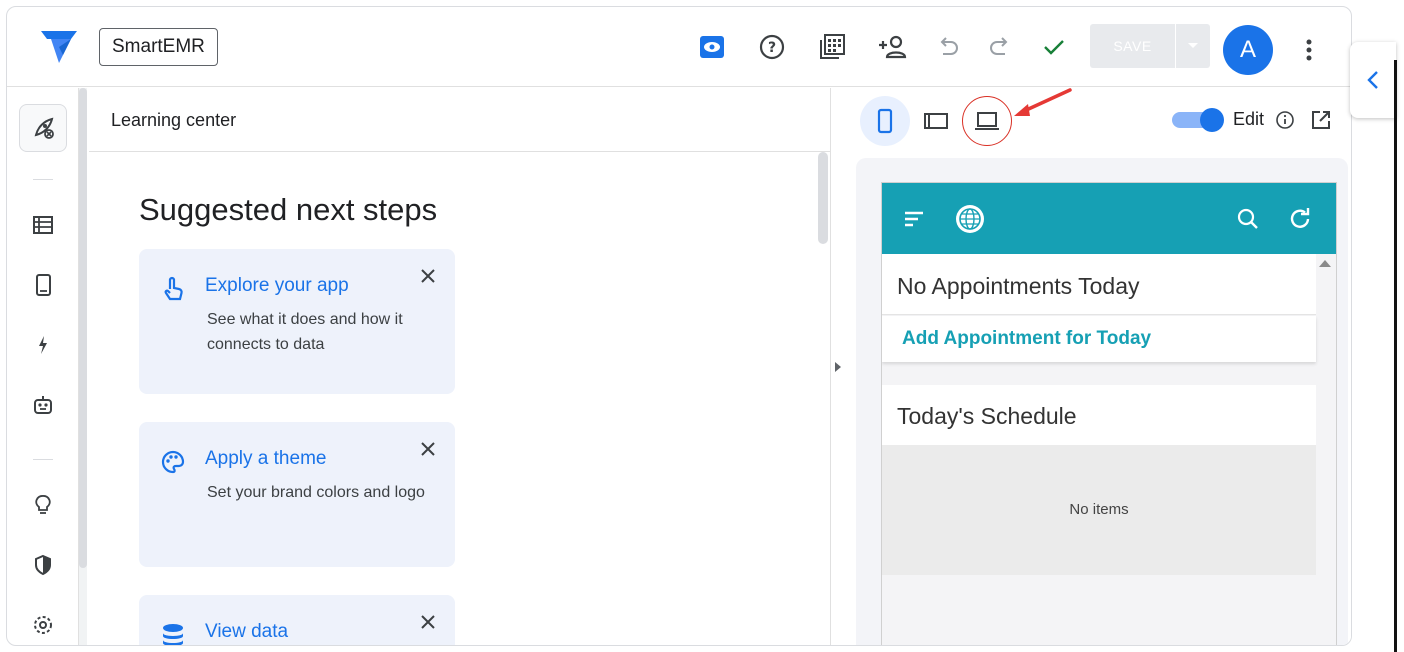  Describe the element at coordinates (832, 47) in the screenshot. I see `gallery-icon` at that location.